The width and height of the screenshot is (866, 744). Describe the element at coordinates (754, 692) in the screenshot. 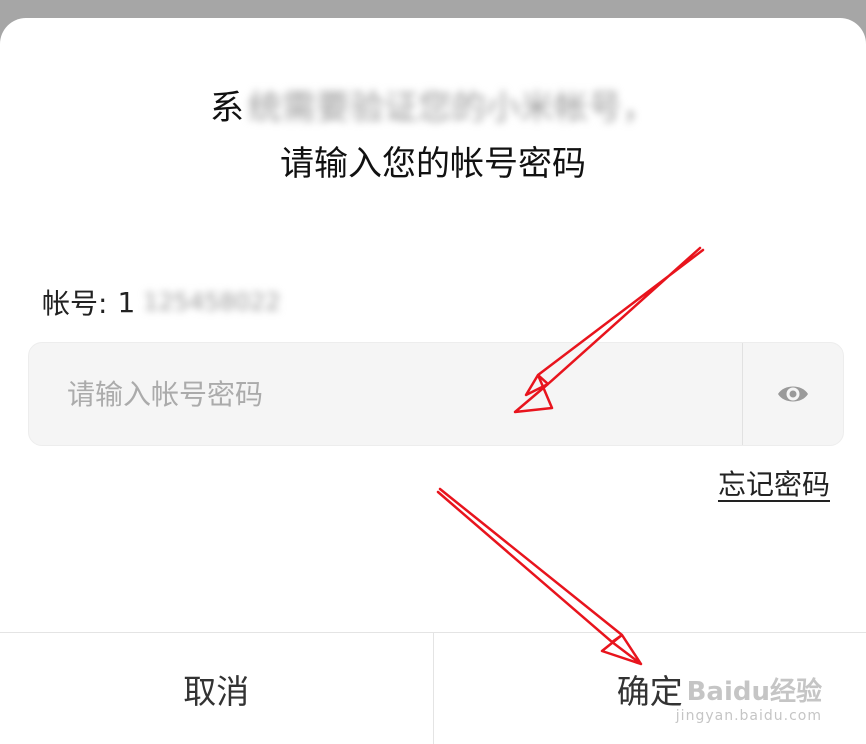

I see `watermark-main: Baidu经验` at that location.